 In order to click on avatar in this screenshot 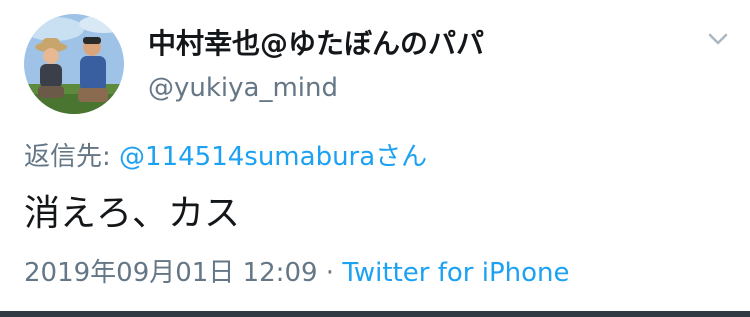, I will do `click(74, 64)`.